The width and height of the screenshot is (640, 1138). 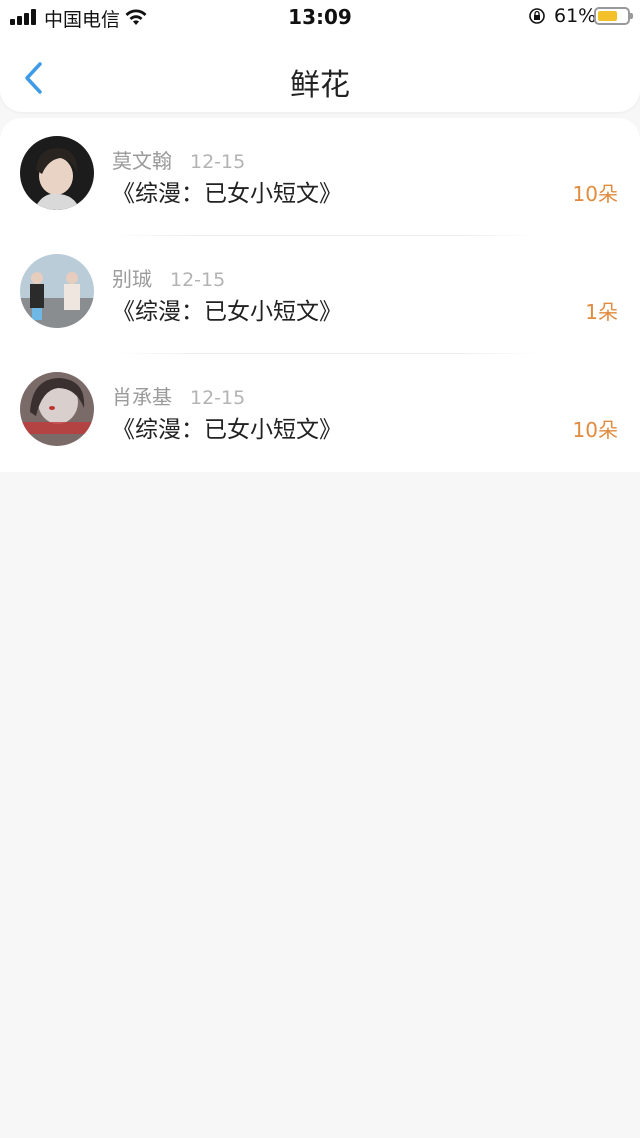 What do you see at coordinates (601, 312) in the screenshot?
I see `flower-count: 1朵` at bounding box center [601, 312].